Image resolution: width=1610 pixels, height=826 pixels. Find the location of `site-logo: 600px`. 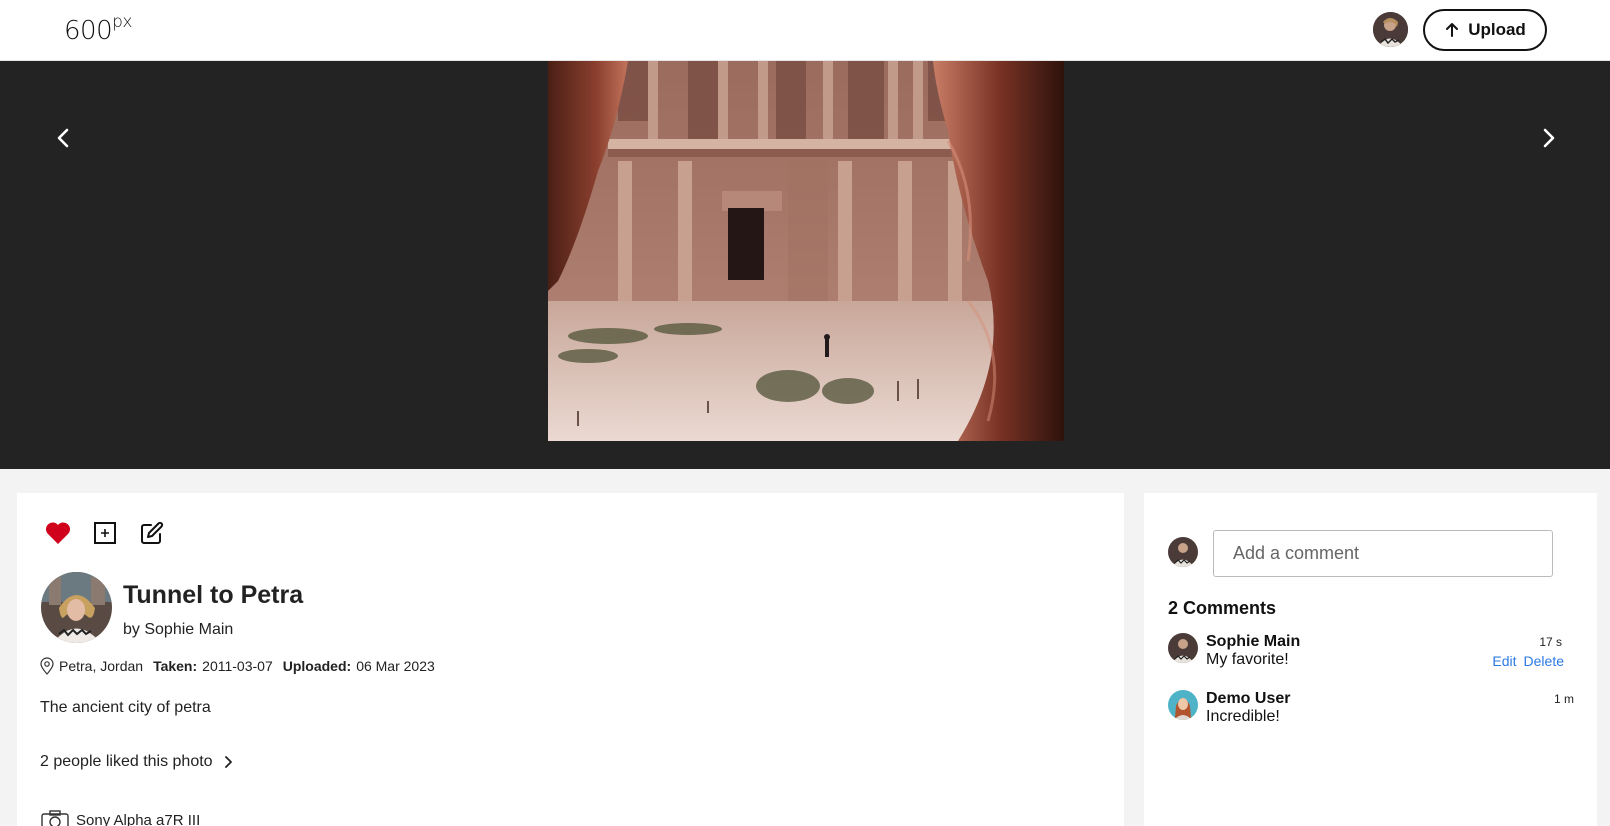

site-logo: 600px is located at coordinates (98, 29).